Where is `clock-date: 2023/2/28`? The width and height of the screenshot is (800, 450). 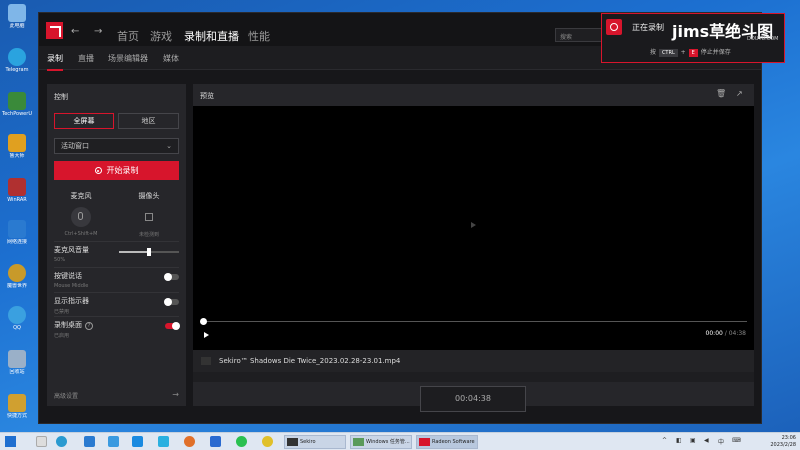
clock-date: 2023/2/28 is located at coordinates (783, 445).